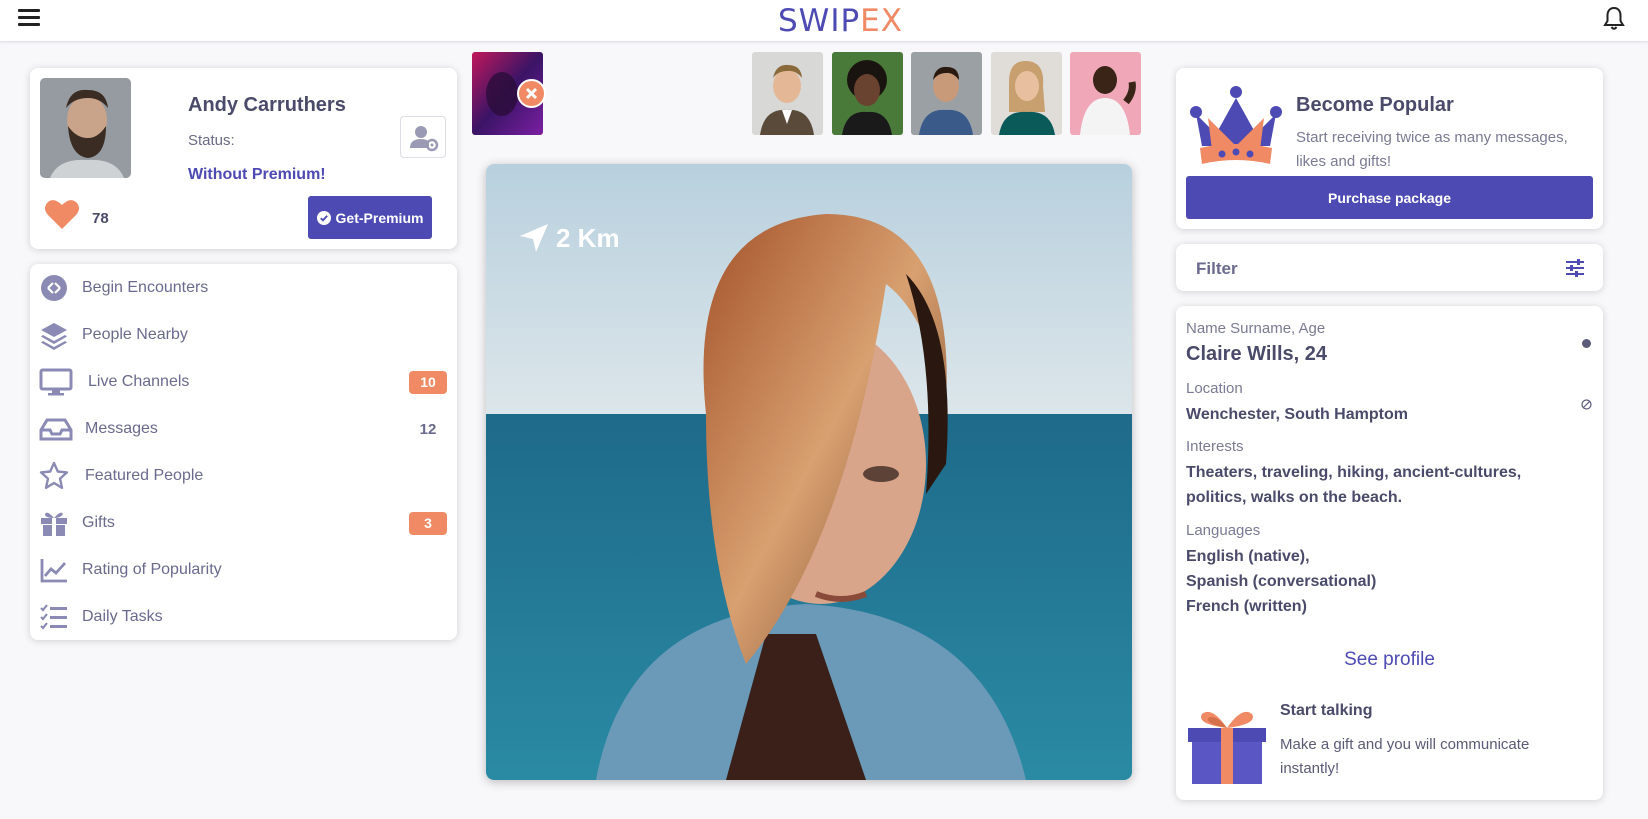 This screenshot has height=819, width=1648. I want to click on dismiss-button, so click(531, 93).